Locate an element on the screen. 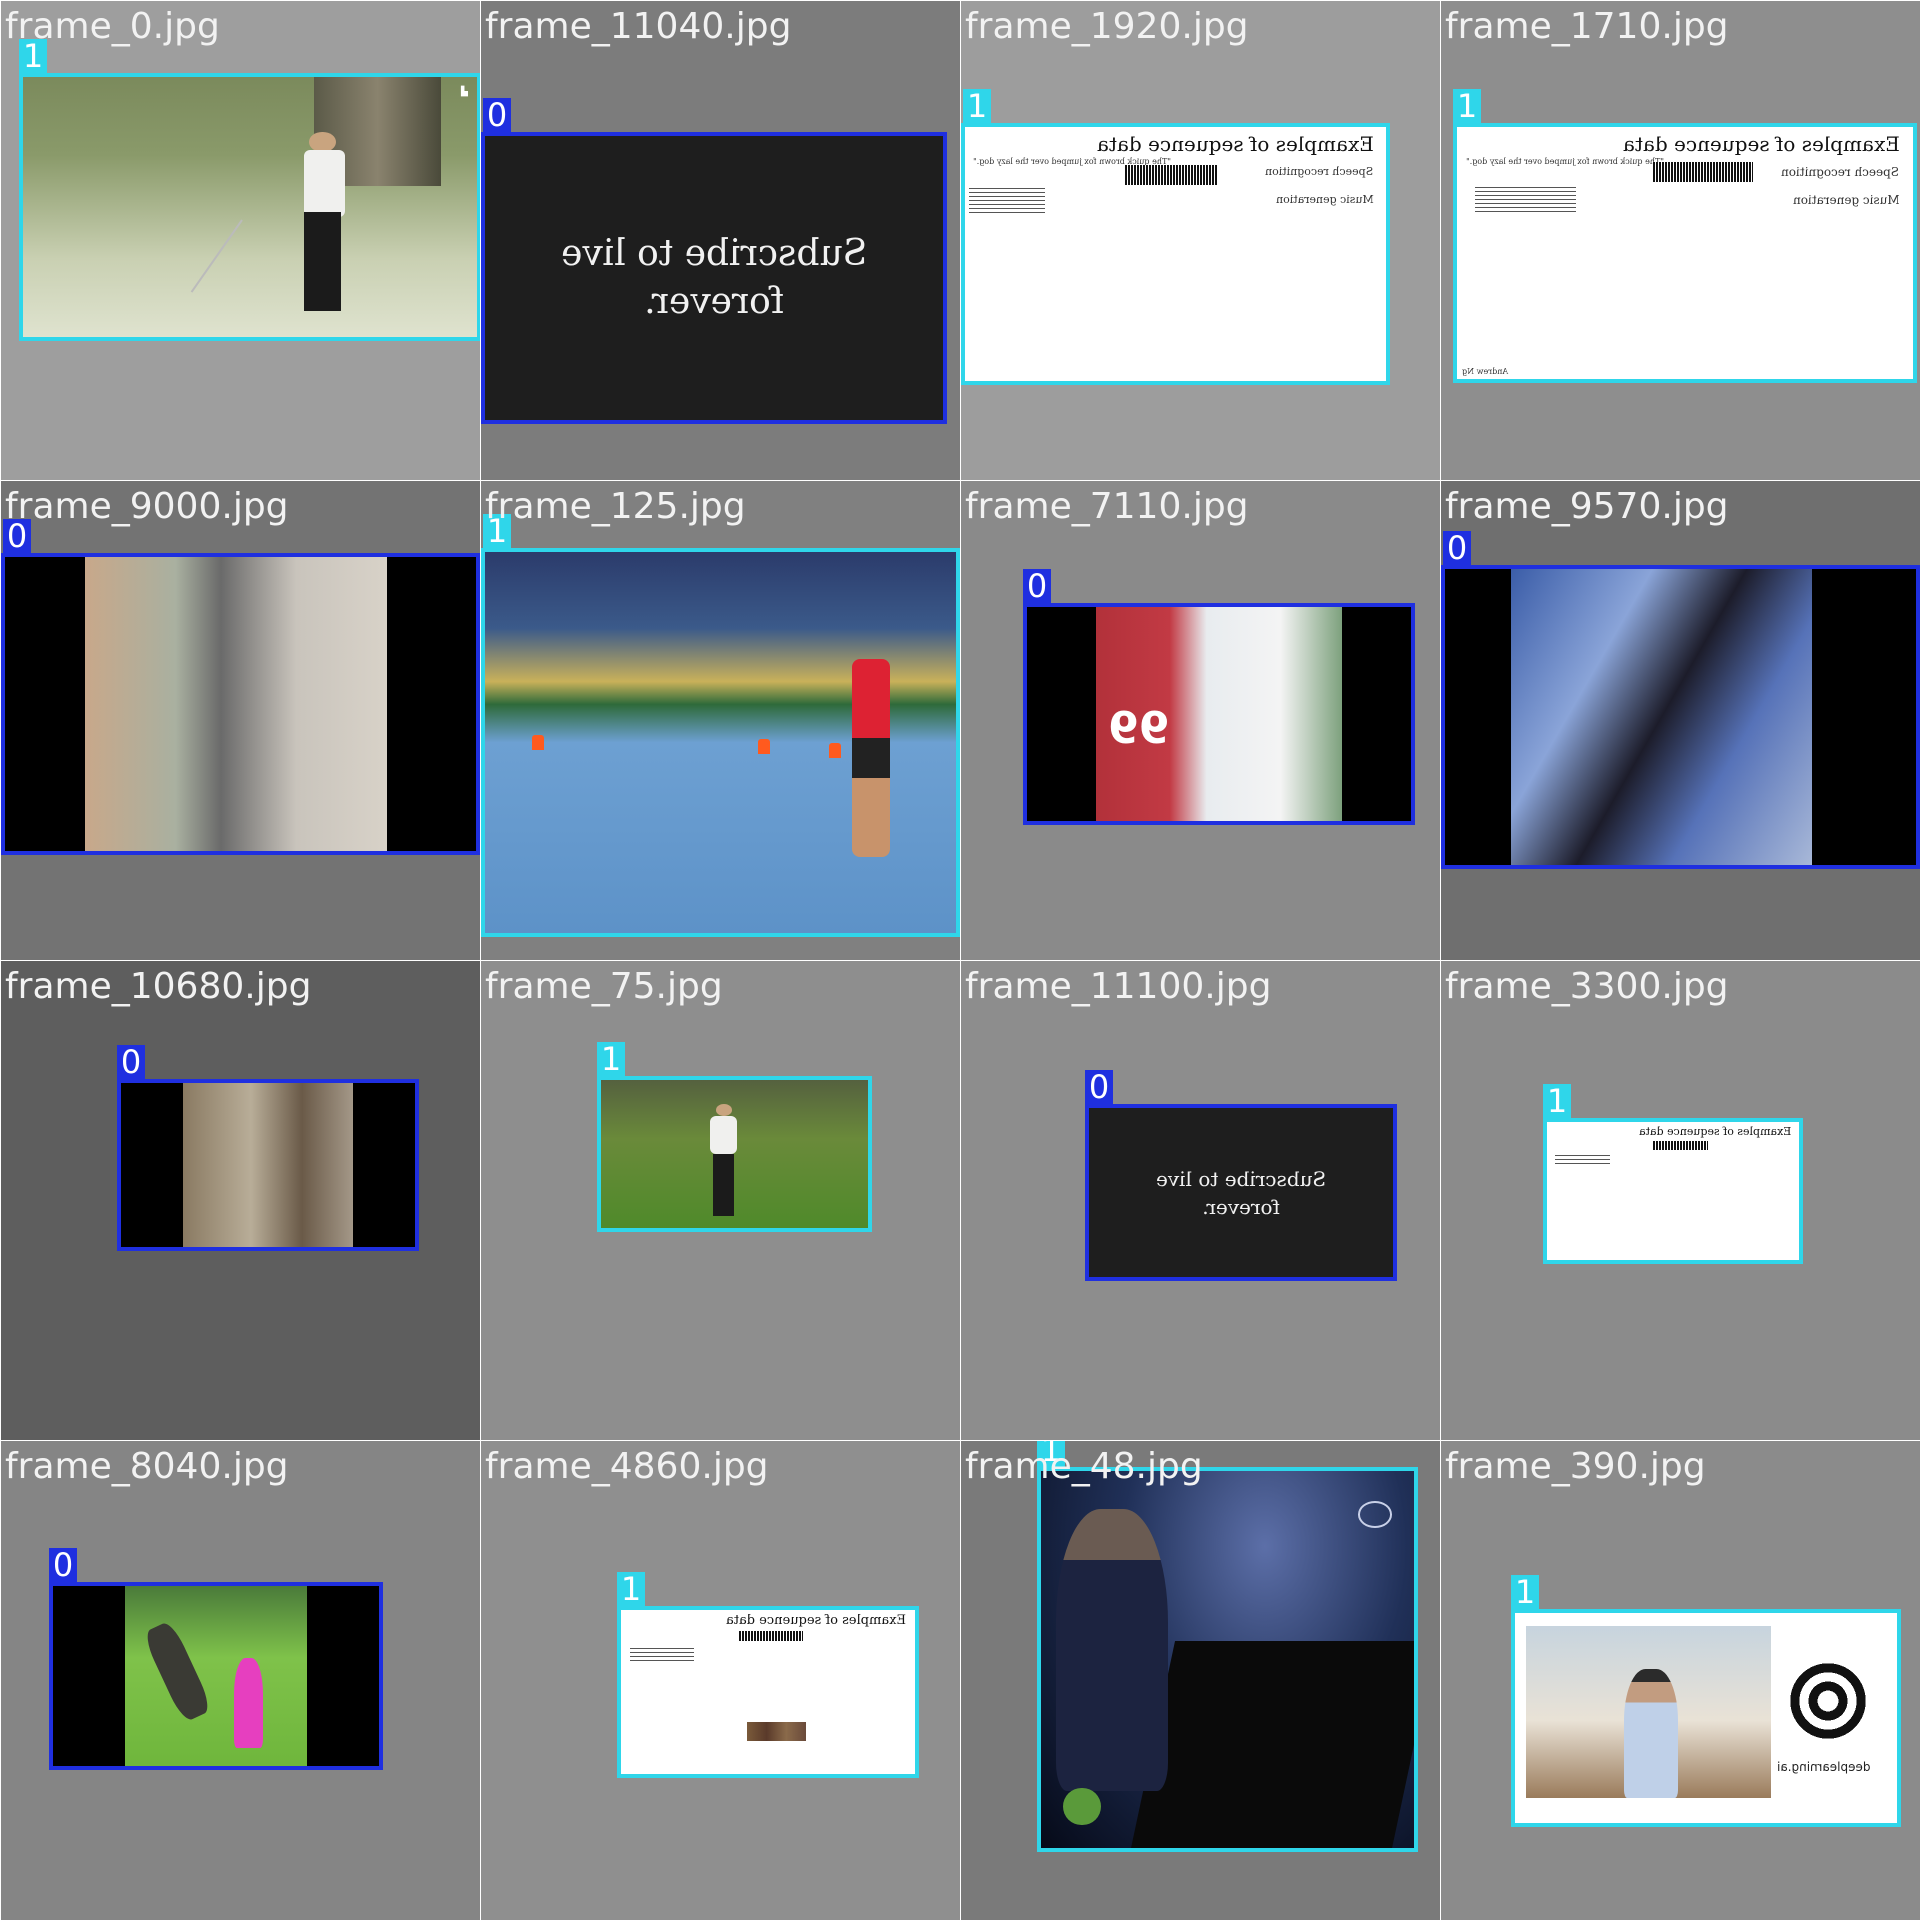  cell-filename: frame_390.jpg is located at coordinates (1575, 1466).